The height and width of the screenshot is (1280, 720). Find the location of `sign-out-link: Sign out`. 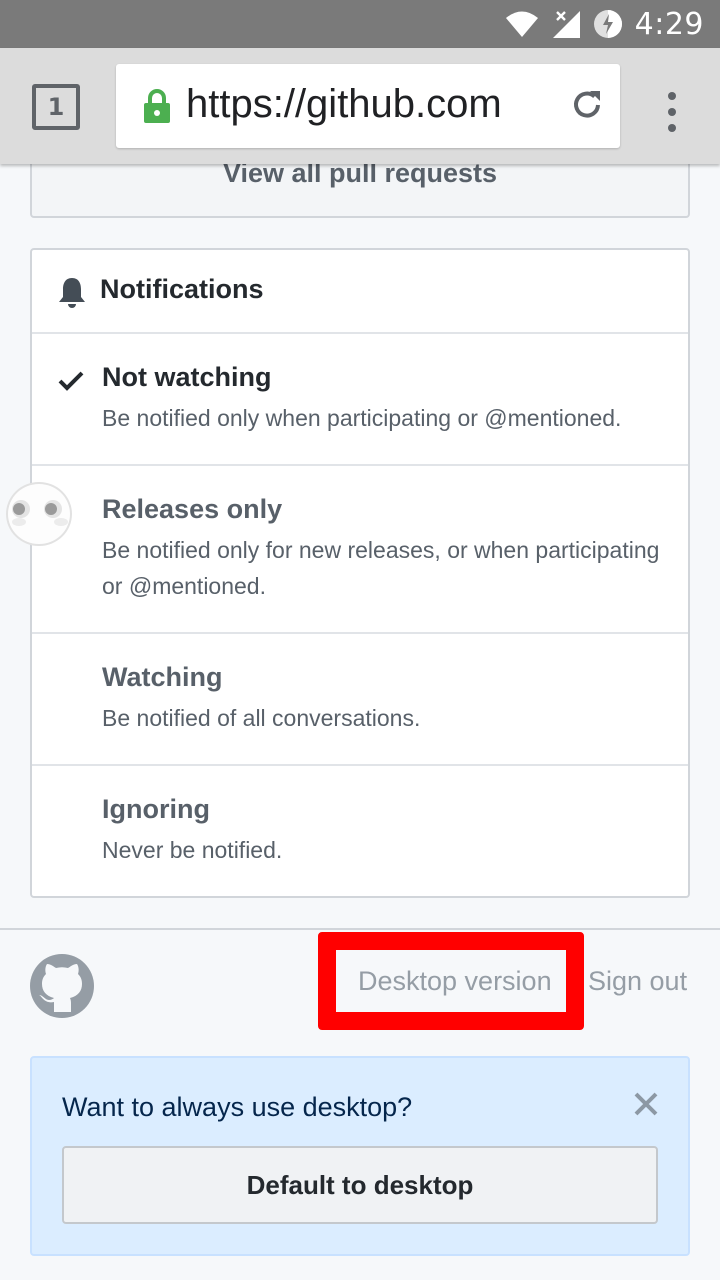

sign-out-link: Sign out is located at coordinates (637, 981).